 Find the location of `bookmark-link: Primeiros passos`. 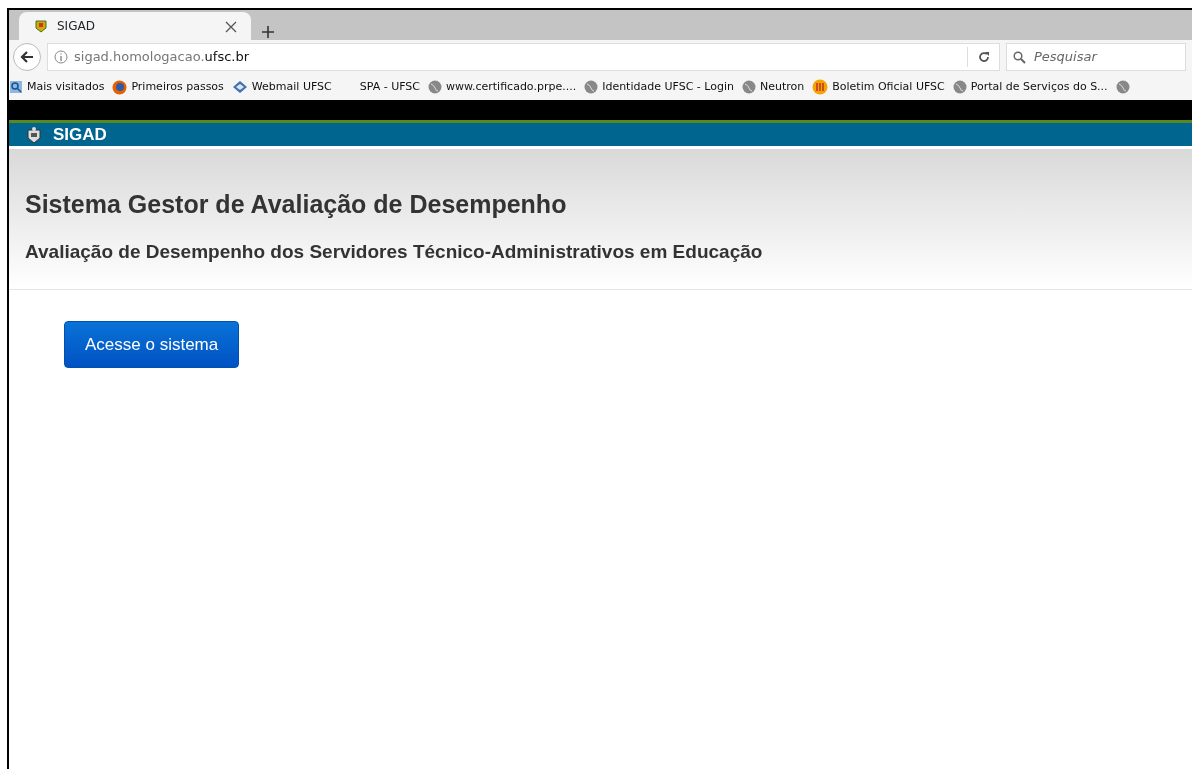

bookmark-link: Primeiros passos is located at coordinates (168, 87).